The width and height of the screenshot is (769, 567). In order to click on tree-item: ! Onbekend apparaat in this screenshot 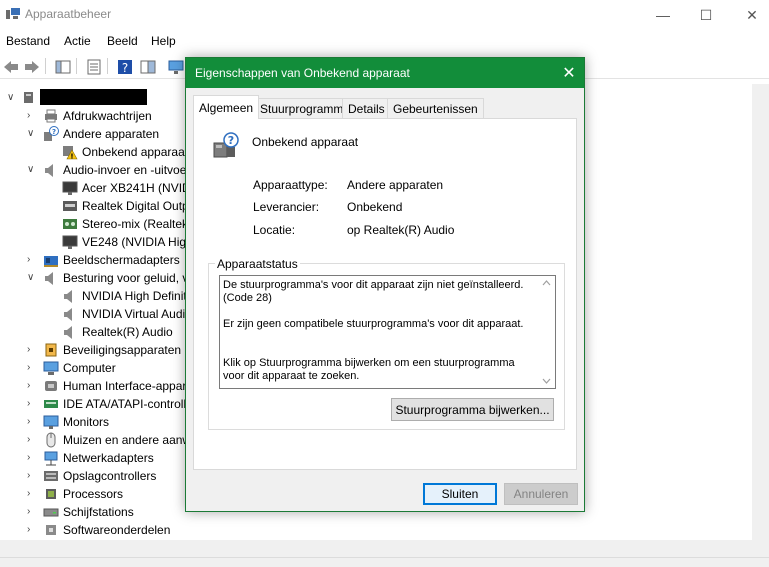, I will do `click(117, 152)`.